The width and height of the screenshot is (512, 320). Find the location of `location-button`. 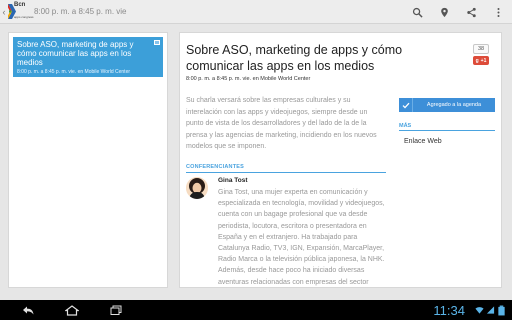

location-button is located at coordinates (444, 12).